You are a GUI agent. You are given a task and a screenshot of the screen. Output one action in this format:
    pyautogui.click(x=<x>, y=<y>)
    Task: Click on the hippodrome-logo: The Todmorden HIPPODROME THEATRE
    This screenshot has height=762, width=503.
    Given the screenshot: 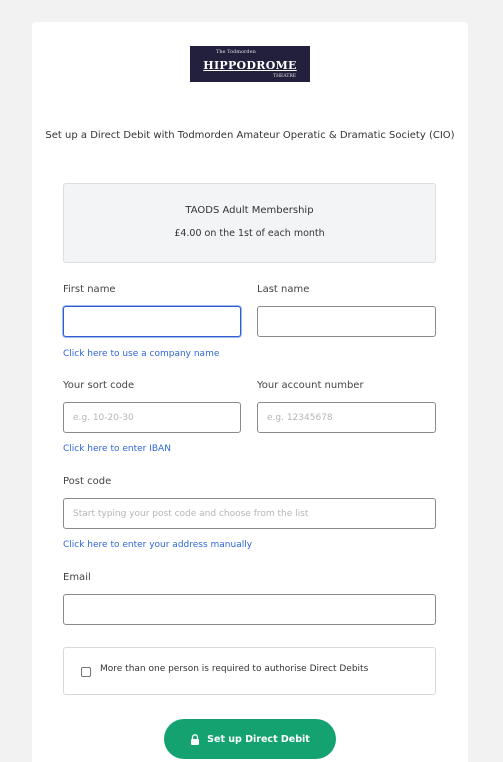 What is the action you would take?
    pyautogui.click(x=250, y=64)
    